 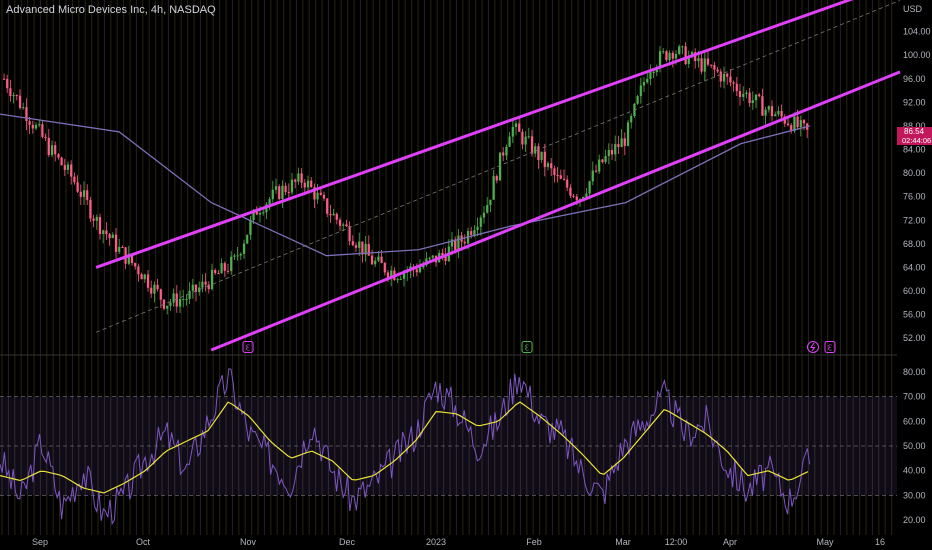 What do you see at coordinates (143, 542) in the screenshot?
I see `time-tick-label: Oct` at bounding box center [143, 542].